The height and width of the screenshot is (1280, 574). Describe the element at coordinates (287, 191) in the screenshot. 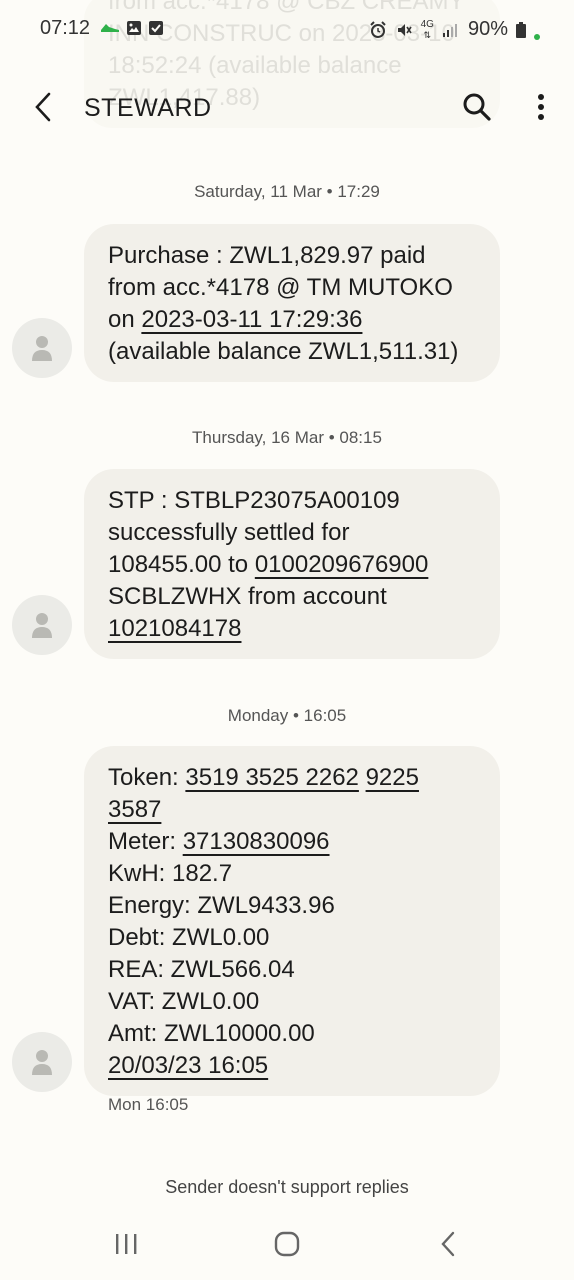

I see `date-separator: Saturday, 11 Mar • 17:29` at that location.